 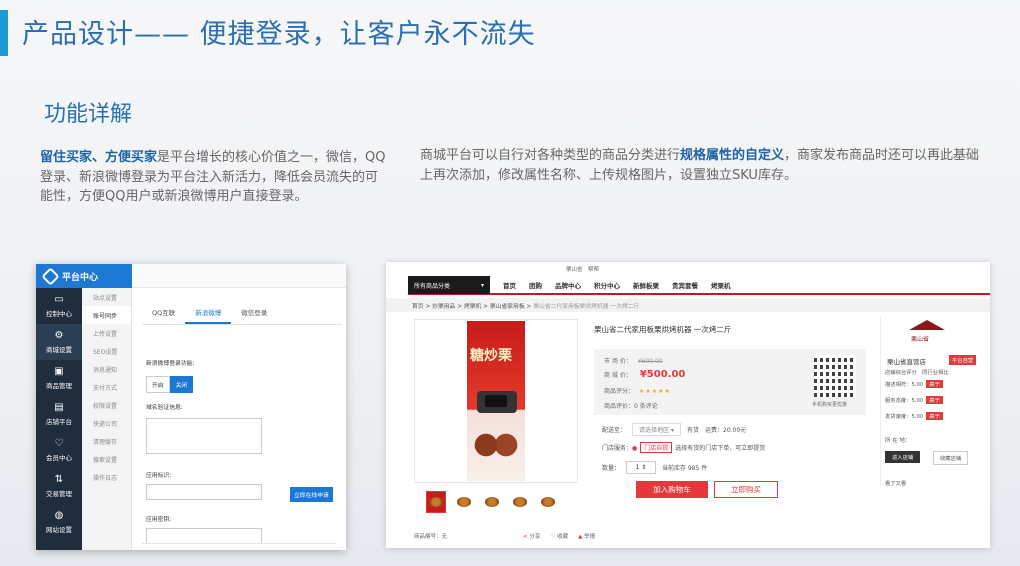 What do you see at coordinates (59, 486) in the screenshot?
I see `nav-item-trade: ⇅ 交易管理` at bounding box center [59, 486].